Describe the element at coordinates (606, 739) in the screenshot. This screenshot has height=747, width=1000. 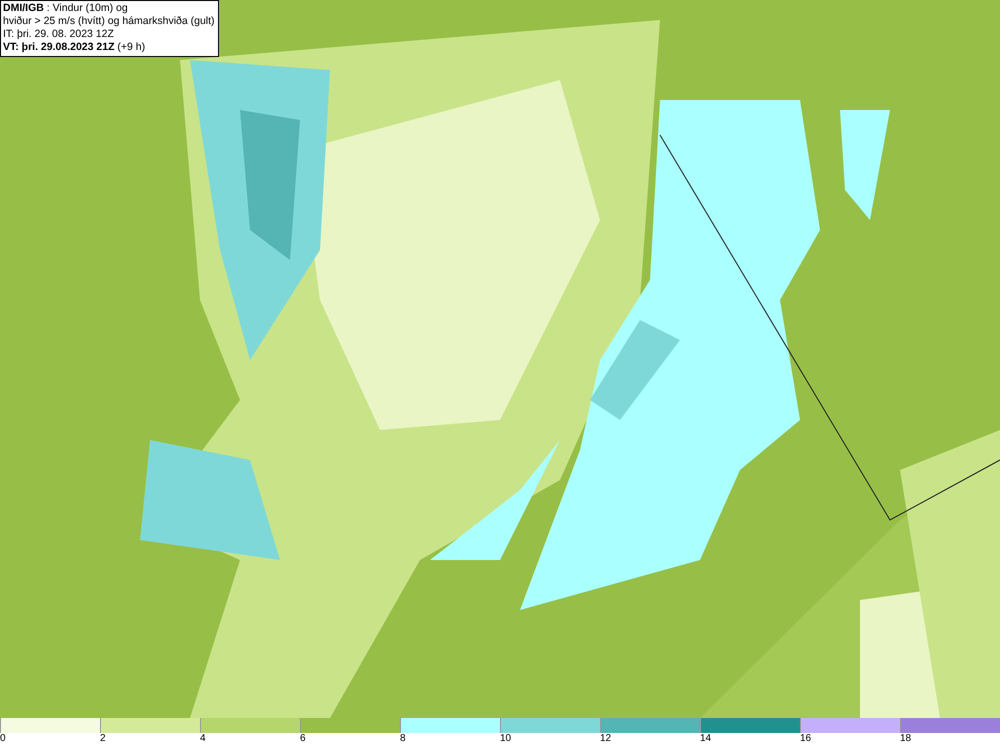
I see `legend-label: 12` at that location.